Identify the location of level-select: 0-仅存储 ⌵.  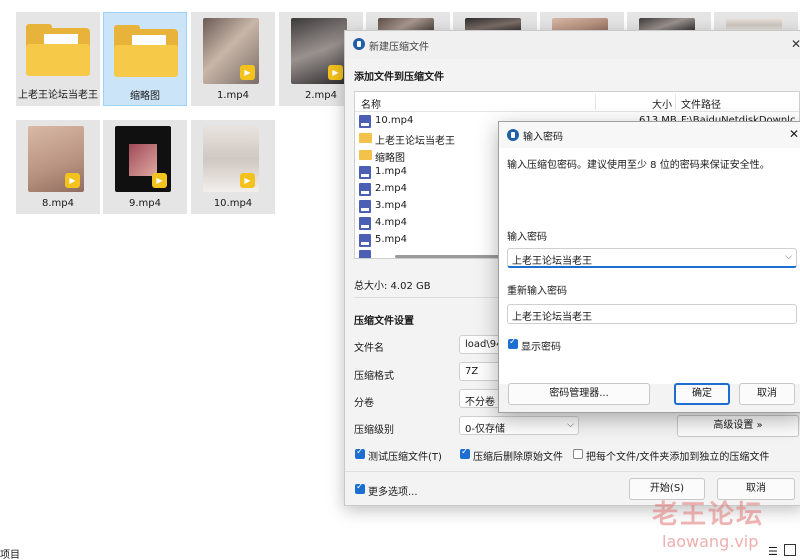
(519, 425).